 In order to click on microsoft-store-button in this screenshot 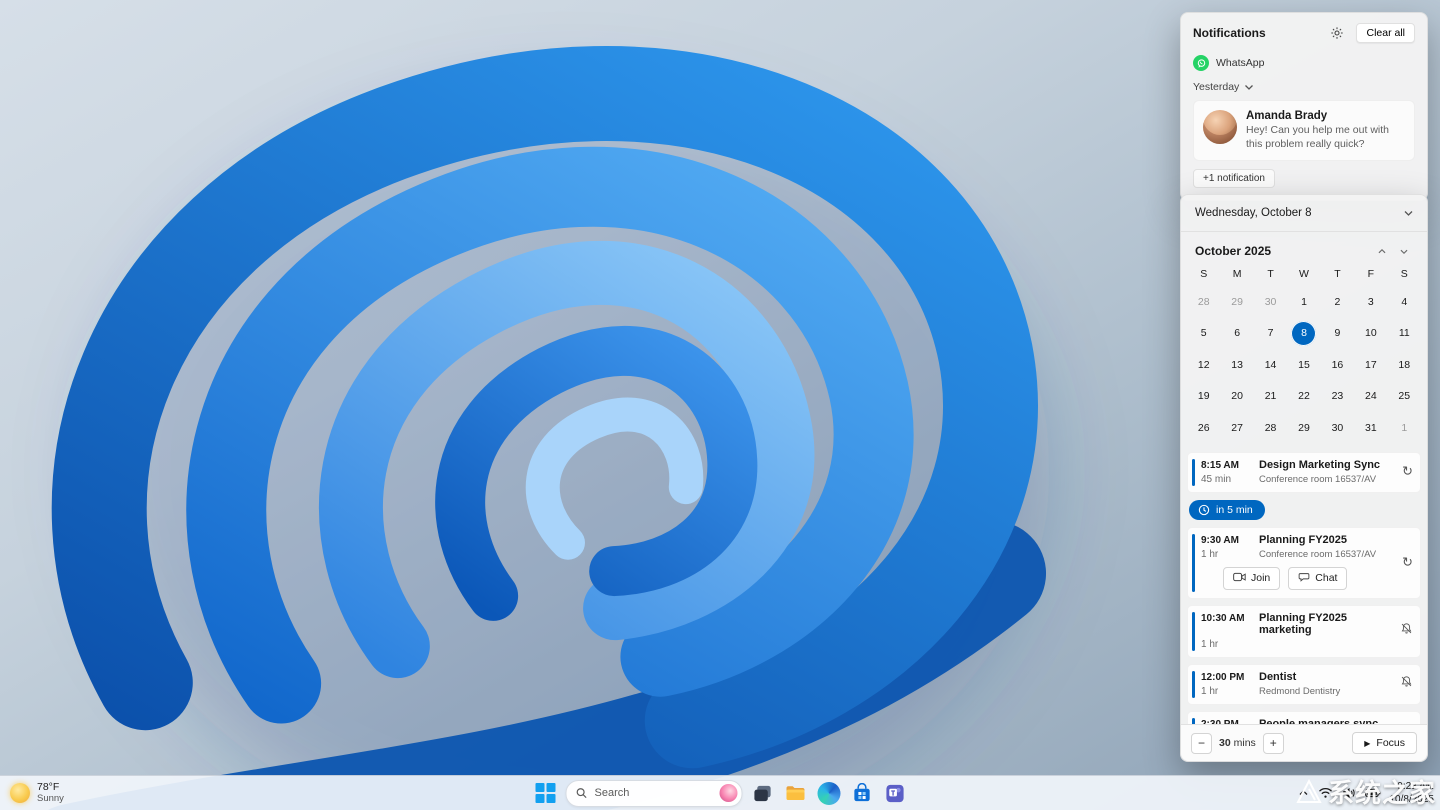, I will do `click(862, 793)`.